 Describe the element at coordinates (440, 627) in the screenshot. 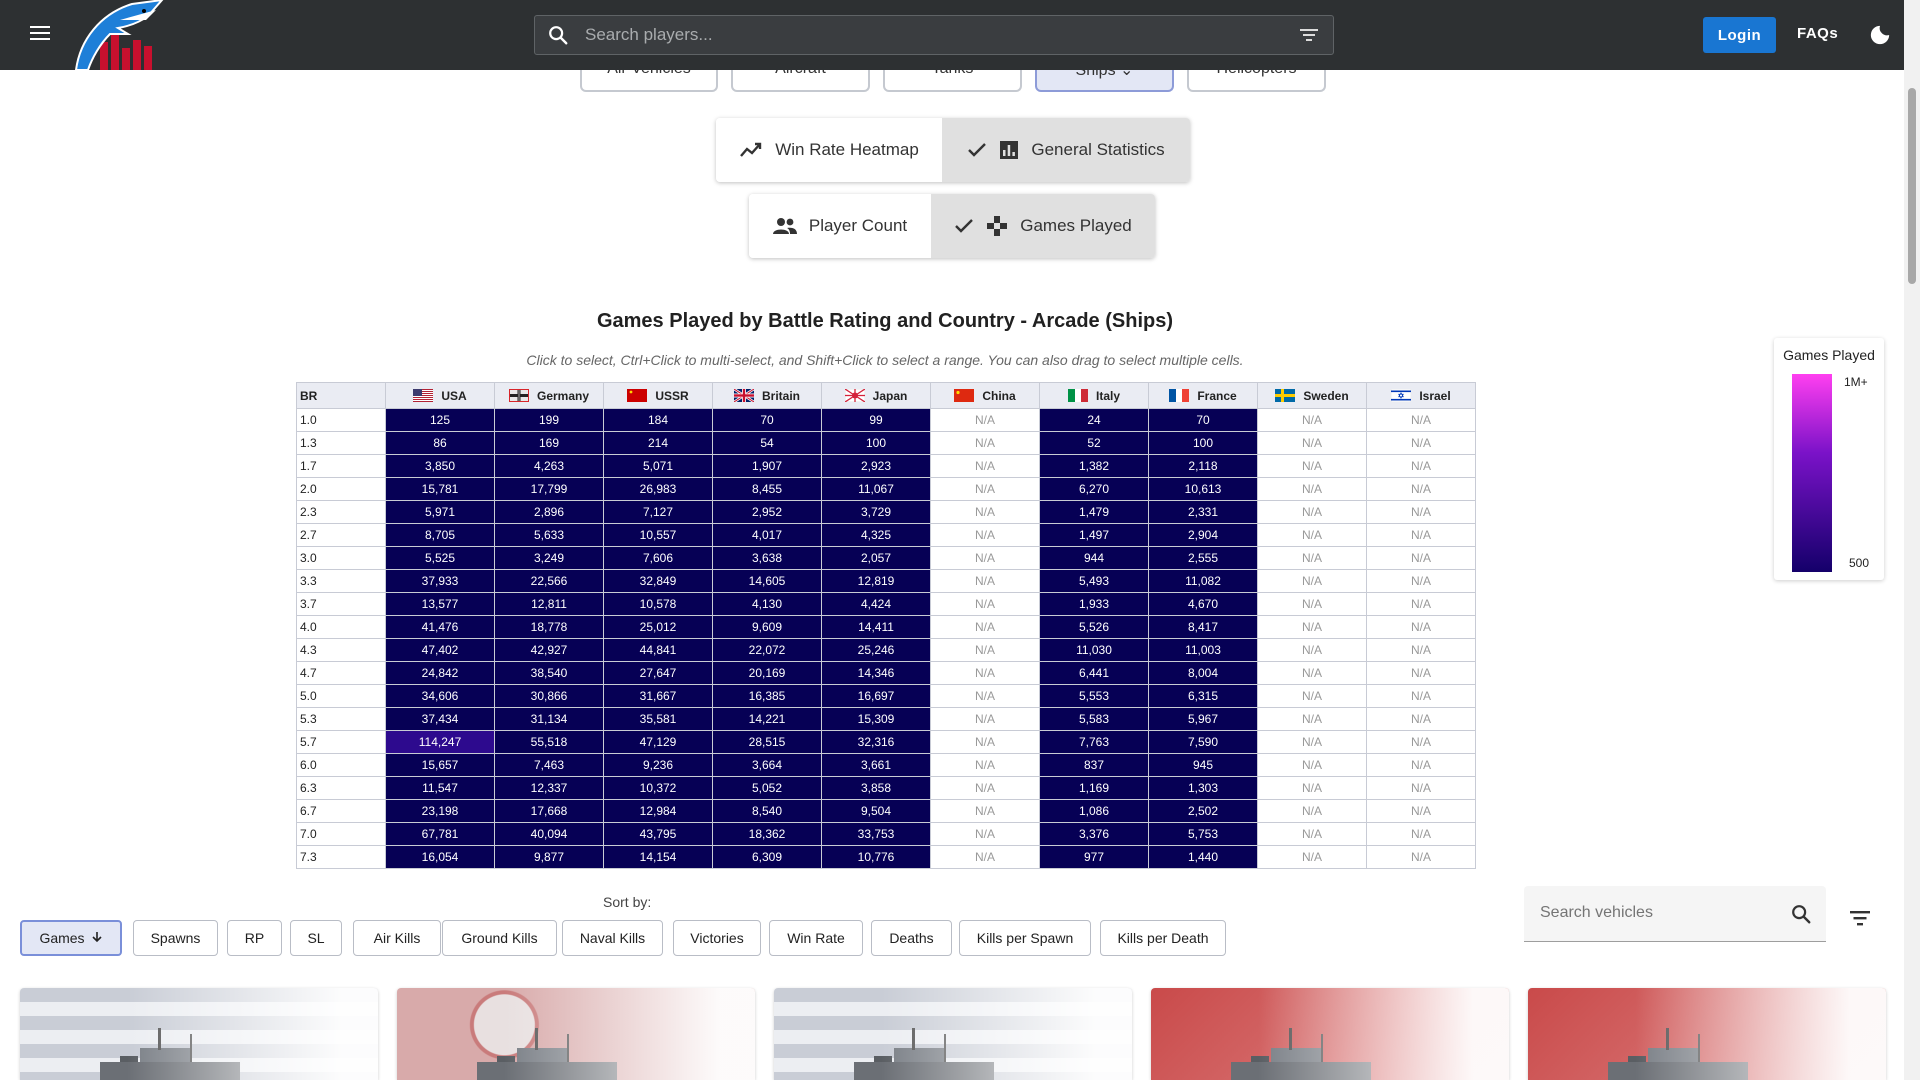

I see `heatmap-cell: 41,476` at that location.